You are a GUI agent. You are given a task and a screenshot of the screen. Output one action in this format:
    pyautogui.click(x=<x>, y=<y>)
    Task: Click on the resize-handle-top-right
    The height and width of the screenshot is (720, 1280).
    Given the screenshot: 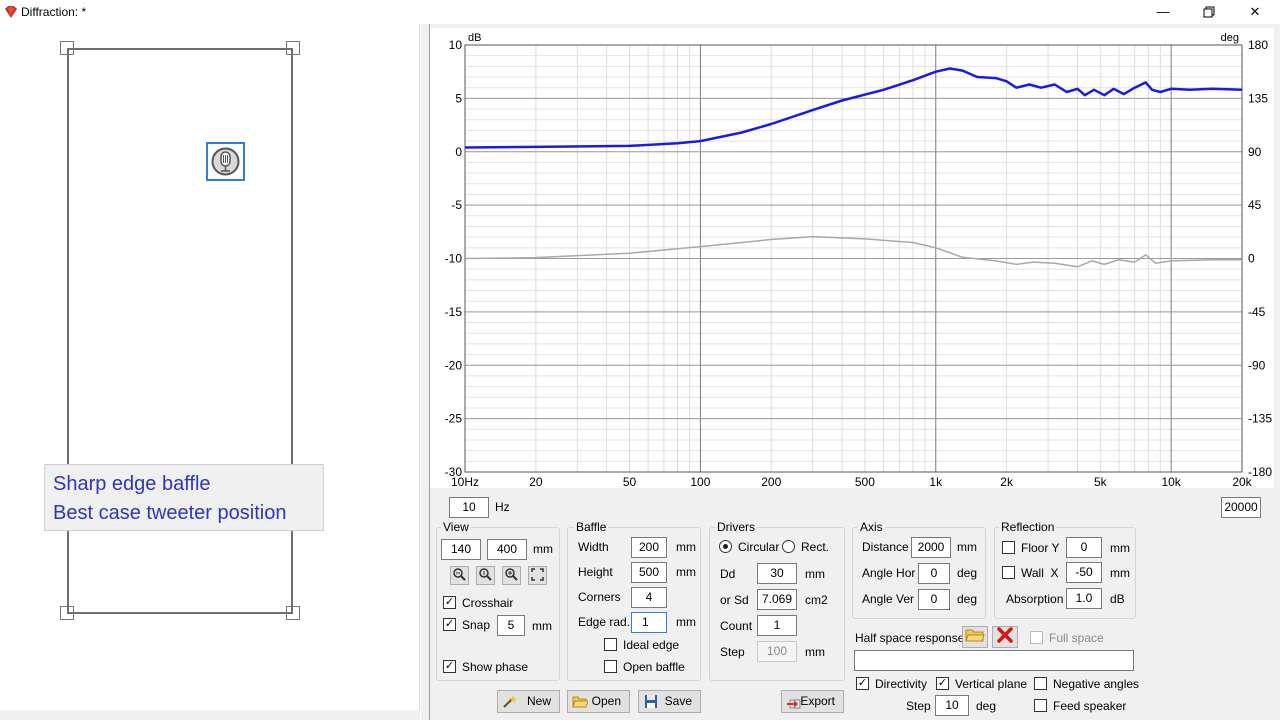 What is the action you would take?
    pyautogui.click(x=293, y=48)
    